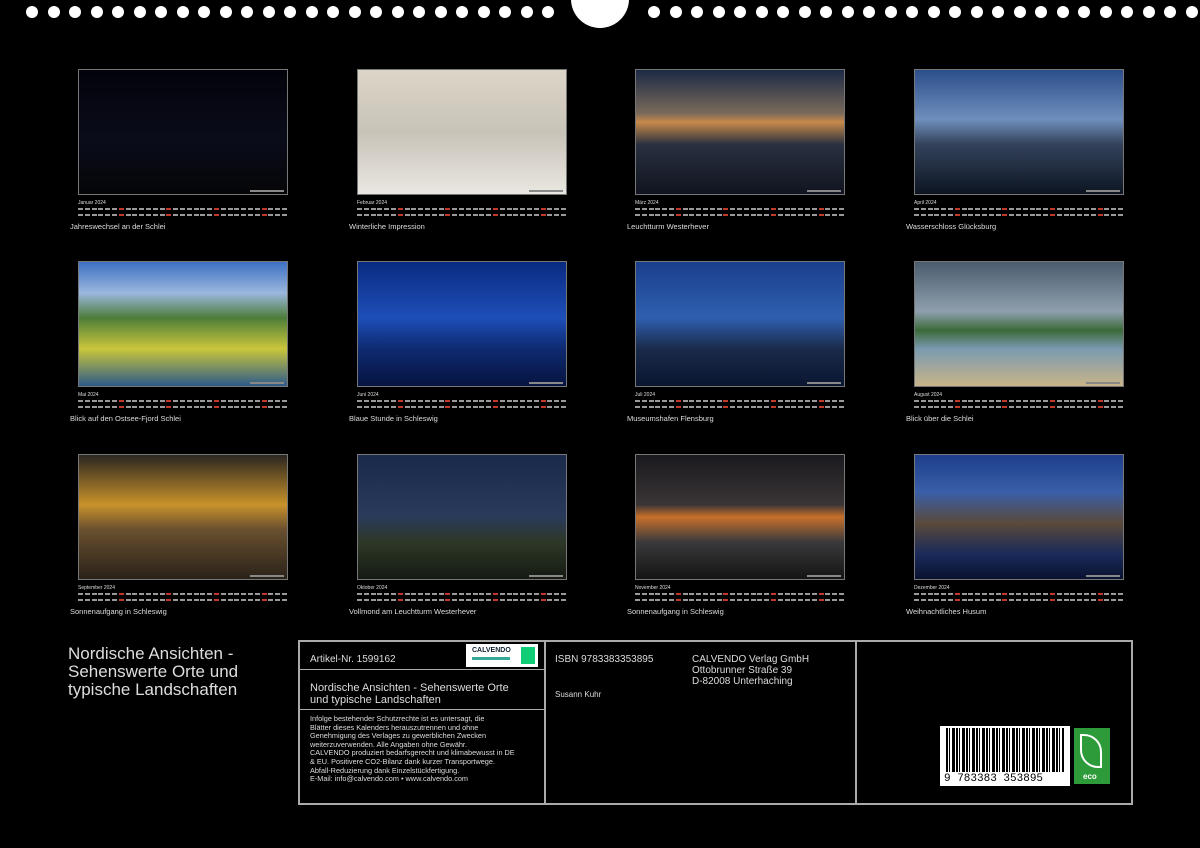 This screenshot has width=1200, height=848. Describe the element at coordinates (824, 191) in the screenshot. I see `photo-credit` at that location.